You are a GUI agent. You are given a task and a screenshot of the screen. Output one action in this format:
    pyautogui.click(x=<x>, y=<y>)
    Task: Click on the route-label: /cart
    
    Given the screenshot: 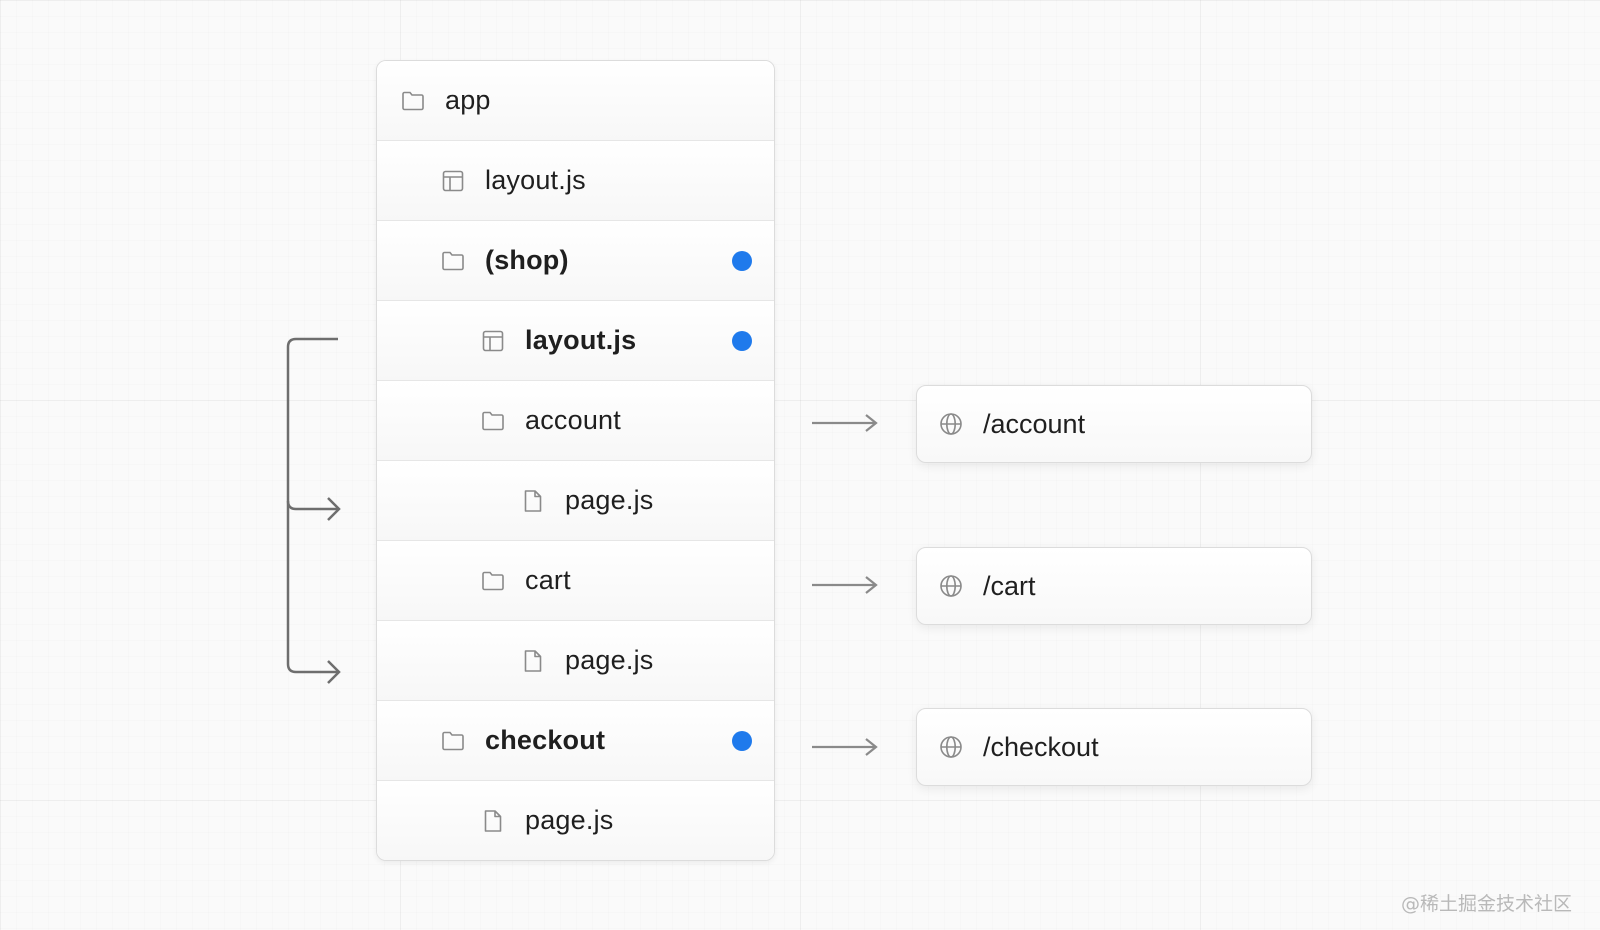 What is the action you would take?
    pyautogui.click(x=1009, y=585)
    